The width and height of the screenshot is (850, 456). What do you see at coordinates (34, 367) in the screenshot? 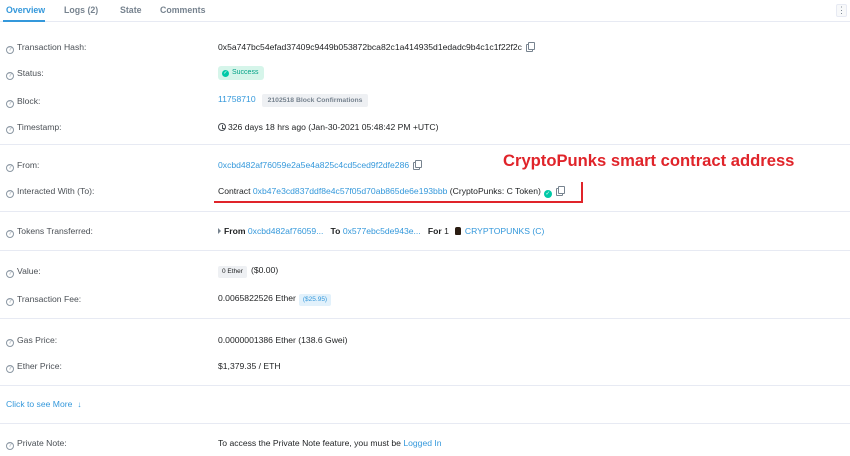
I see `ether-price-label: ? Ether Price:` at bounding box center [34, 367].